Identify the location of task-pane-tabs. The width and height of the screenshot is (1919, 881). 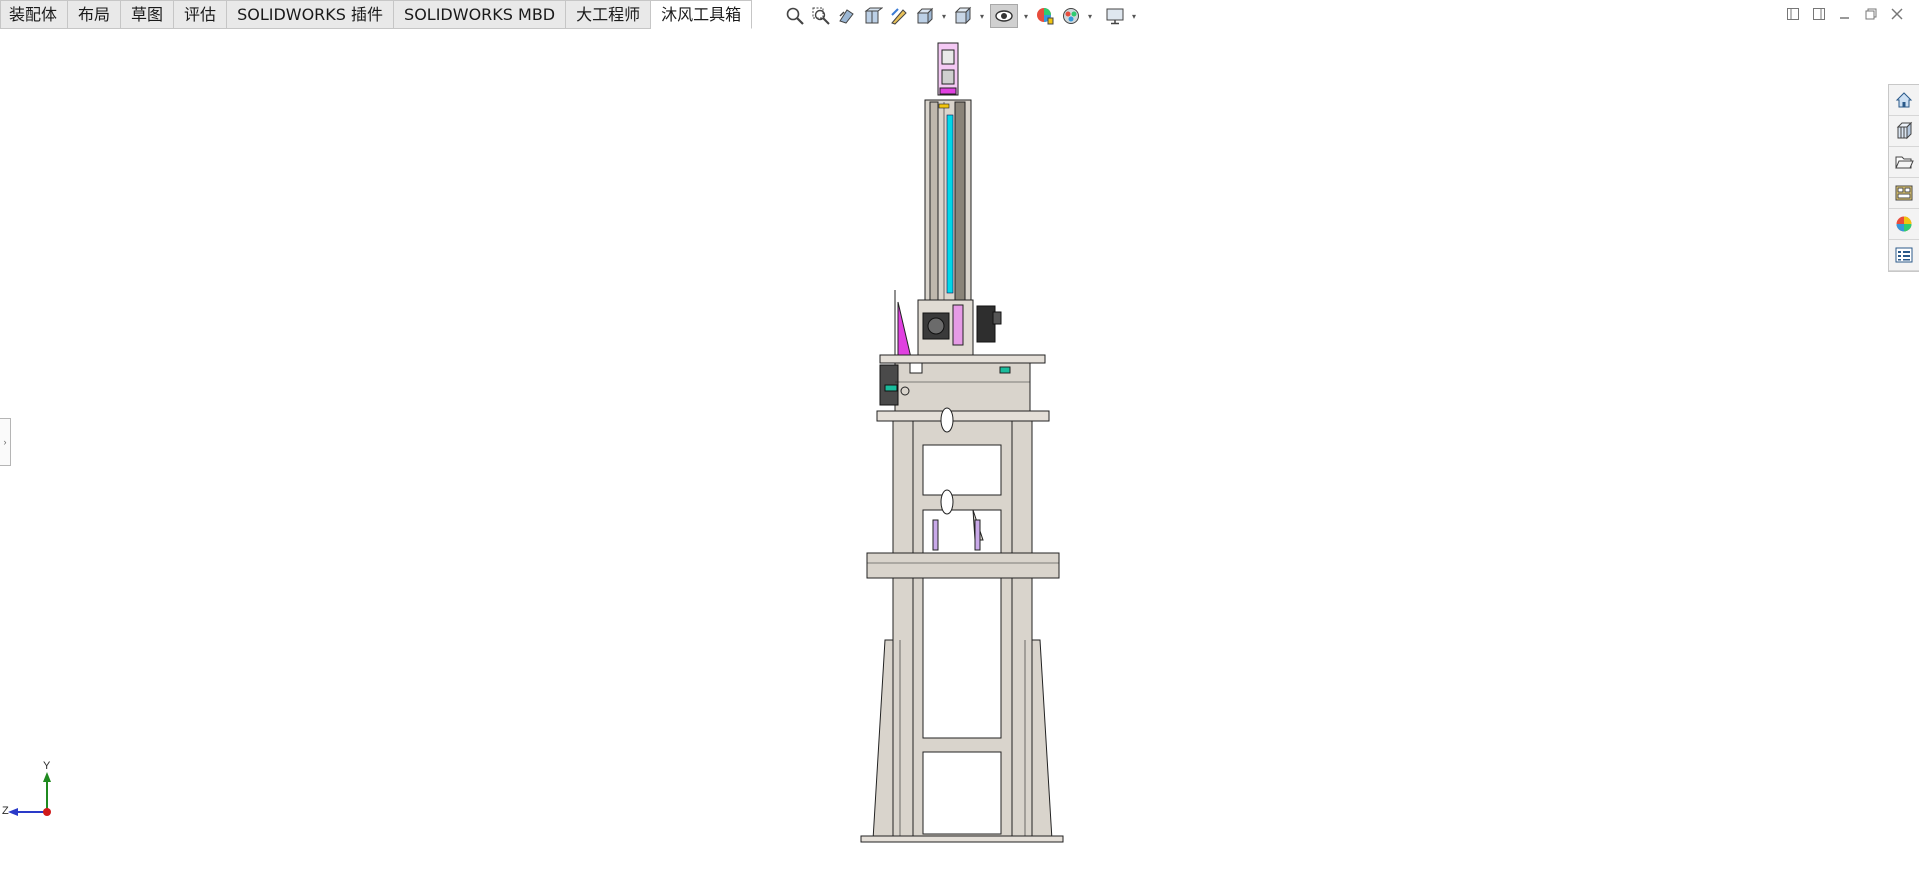
(1903, 178).